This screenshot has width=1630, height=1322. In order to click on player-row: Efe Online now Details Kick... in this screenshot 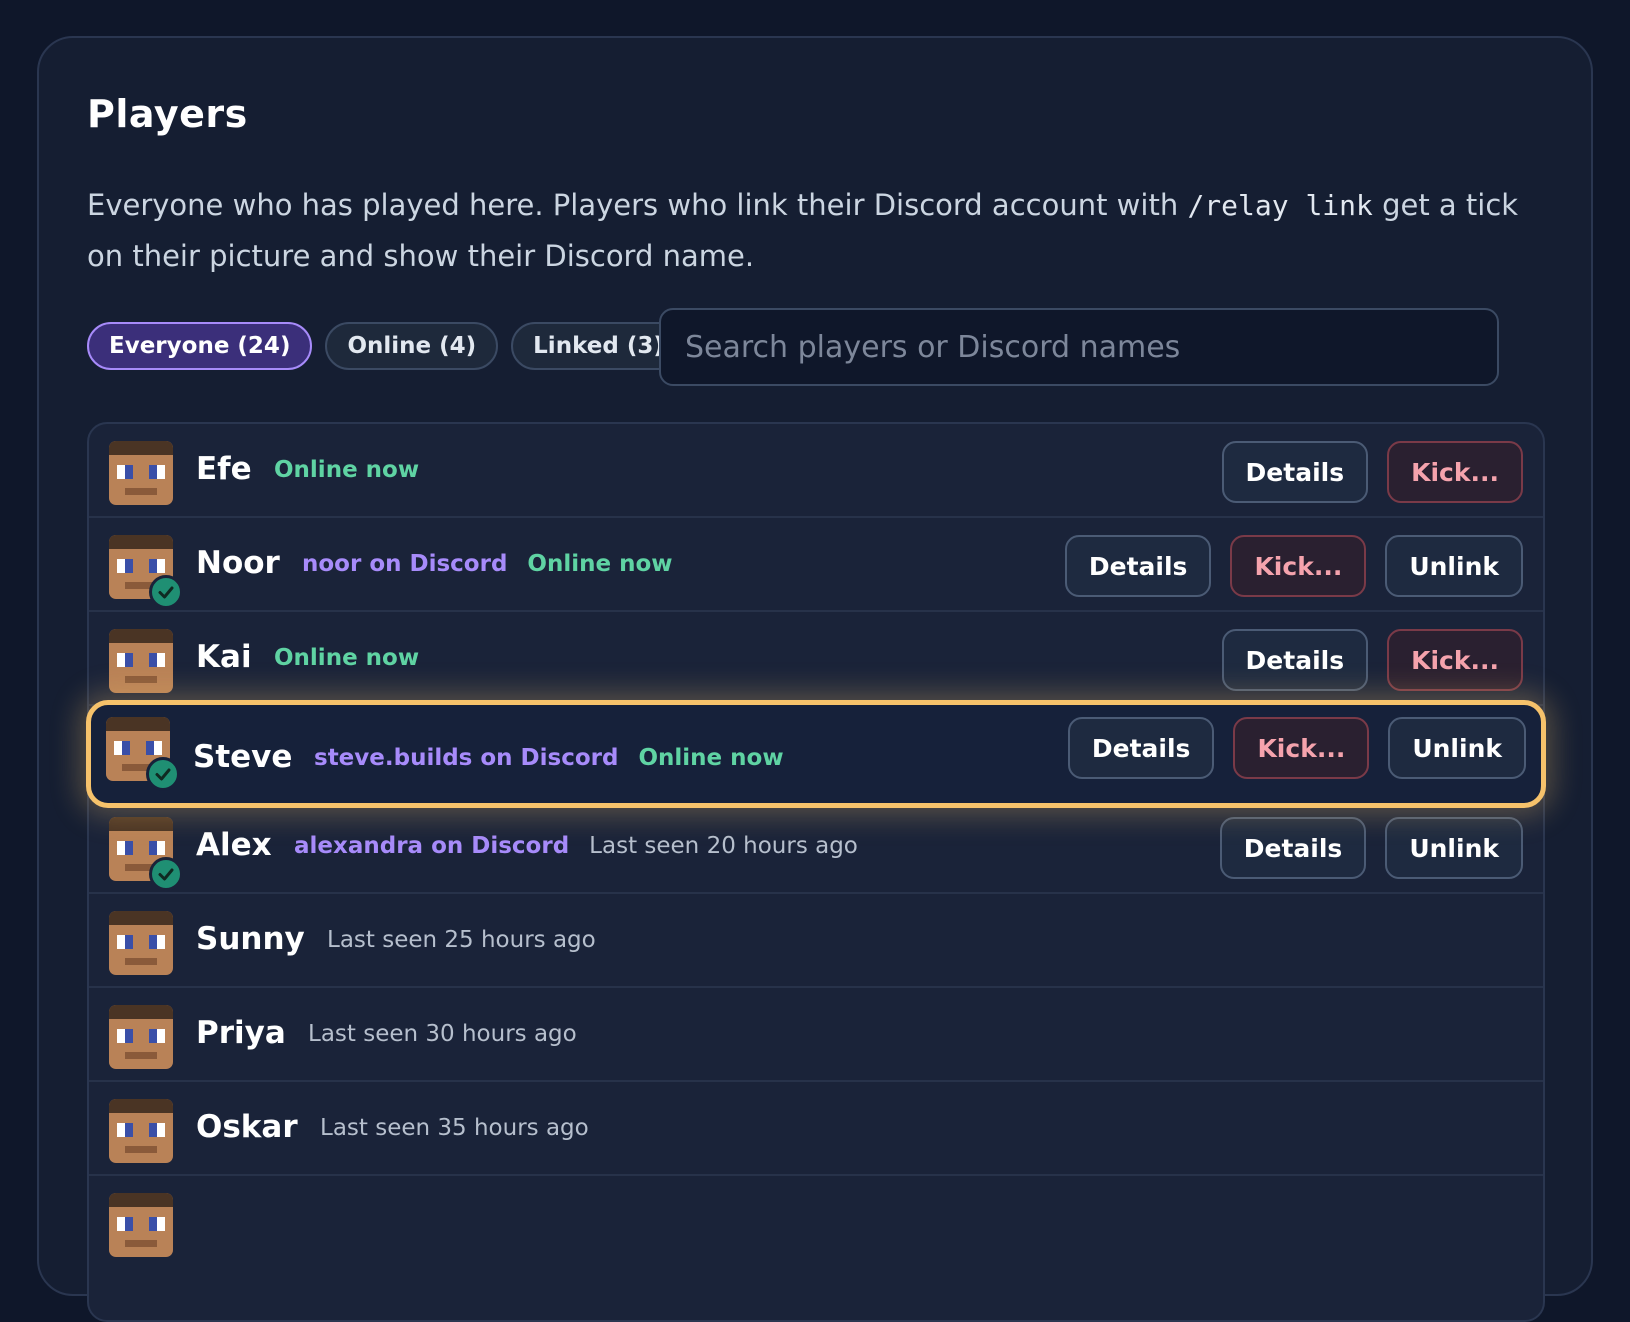, I will do `click(816, 471)`.